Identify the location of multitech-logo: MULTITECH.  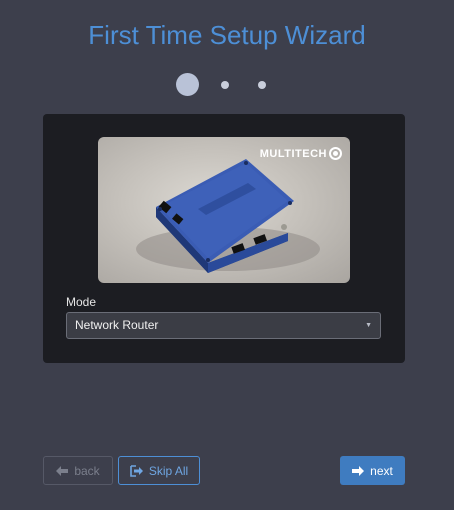
(301, 153).